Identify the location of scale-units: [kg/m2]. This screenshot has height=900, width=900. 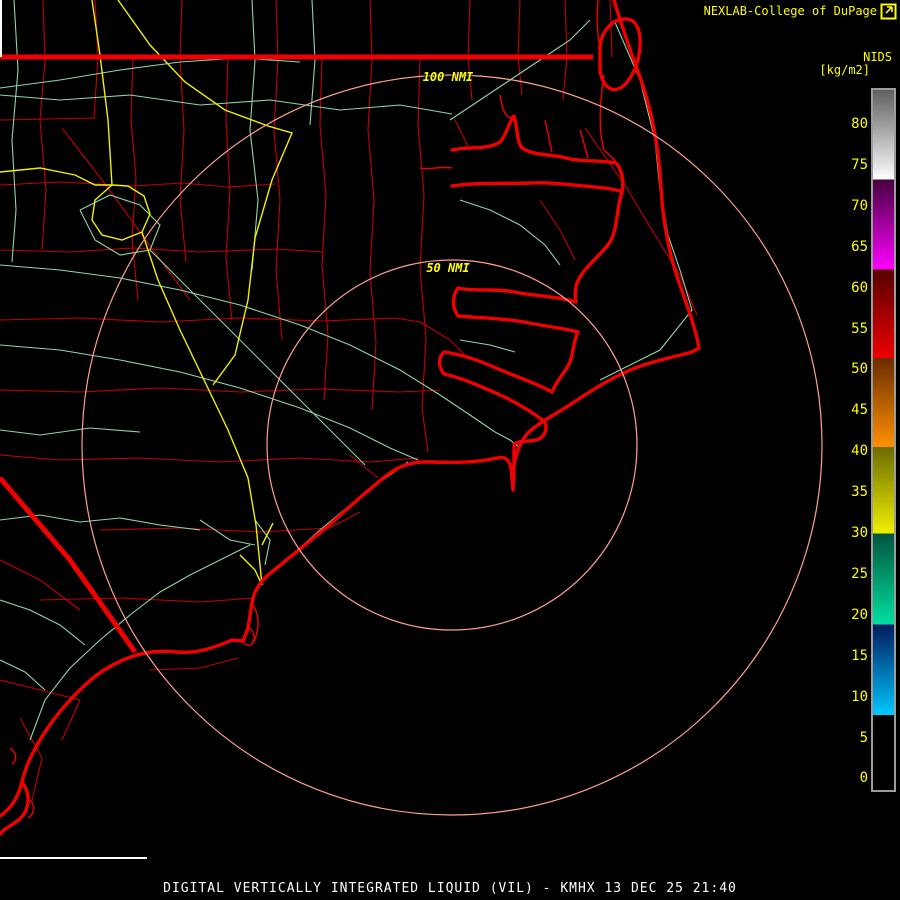
(844, 70).